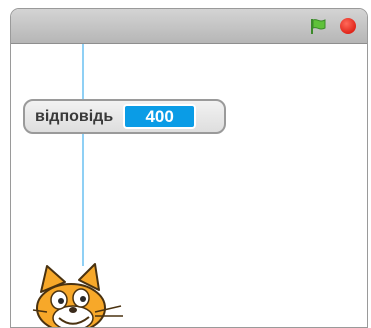 The width and height of the screenshot is (371, 328). Describe the element at coordinates (83, 155) in the screenshot. I see `pen-line` at that location.